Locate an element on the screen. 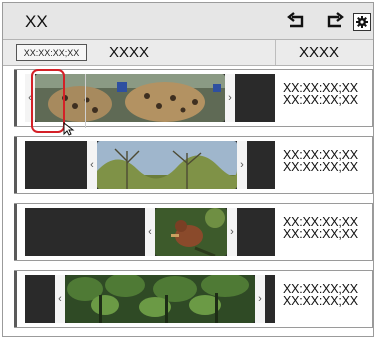  current-timecode-box: XX:XX:XX;XX is located at coordinates (51, 52).